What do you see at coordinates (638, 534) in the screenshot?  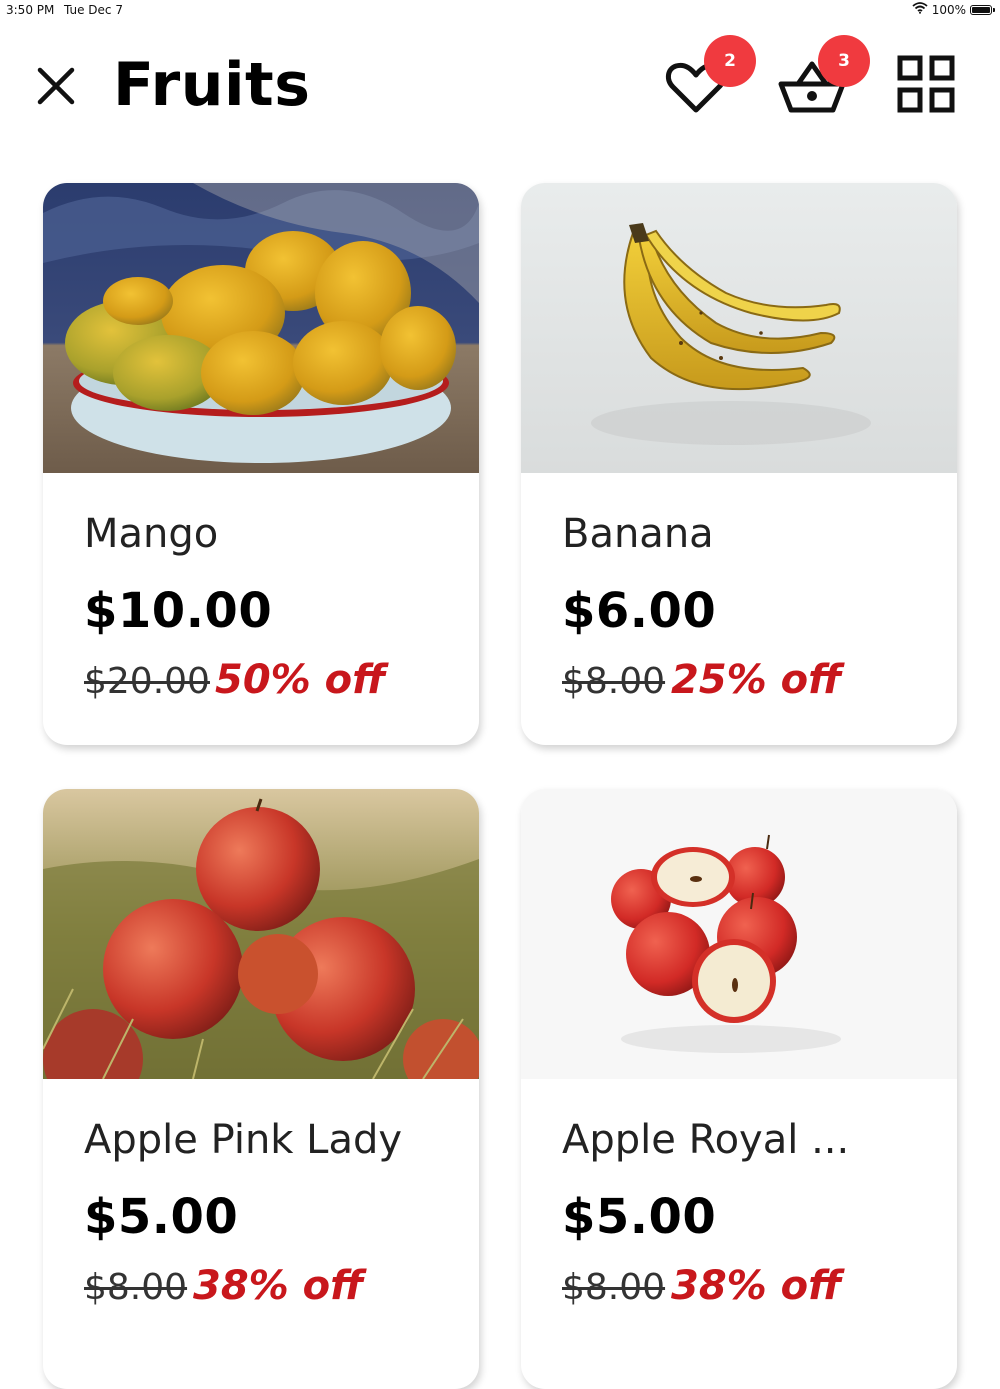 I see `product-name: Banana` at bounding box center [638, 534].